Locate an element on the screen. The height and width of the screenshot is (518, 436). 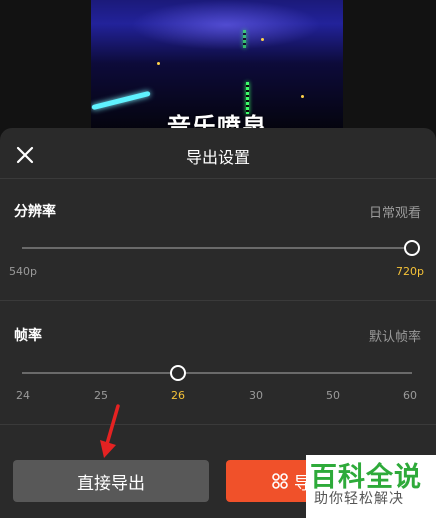
framerate-tick: 24 is located at coordinates (23, 395).